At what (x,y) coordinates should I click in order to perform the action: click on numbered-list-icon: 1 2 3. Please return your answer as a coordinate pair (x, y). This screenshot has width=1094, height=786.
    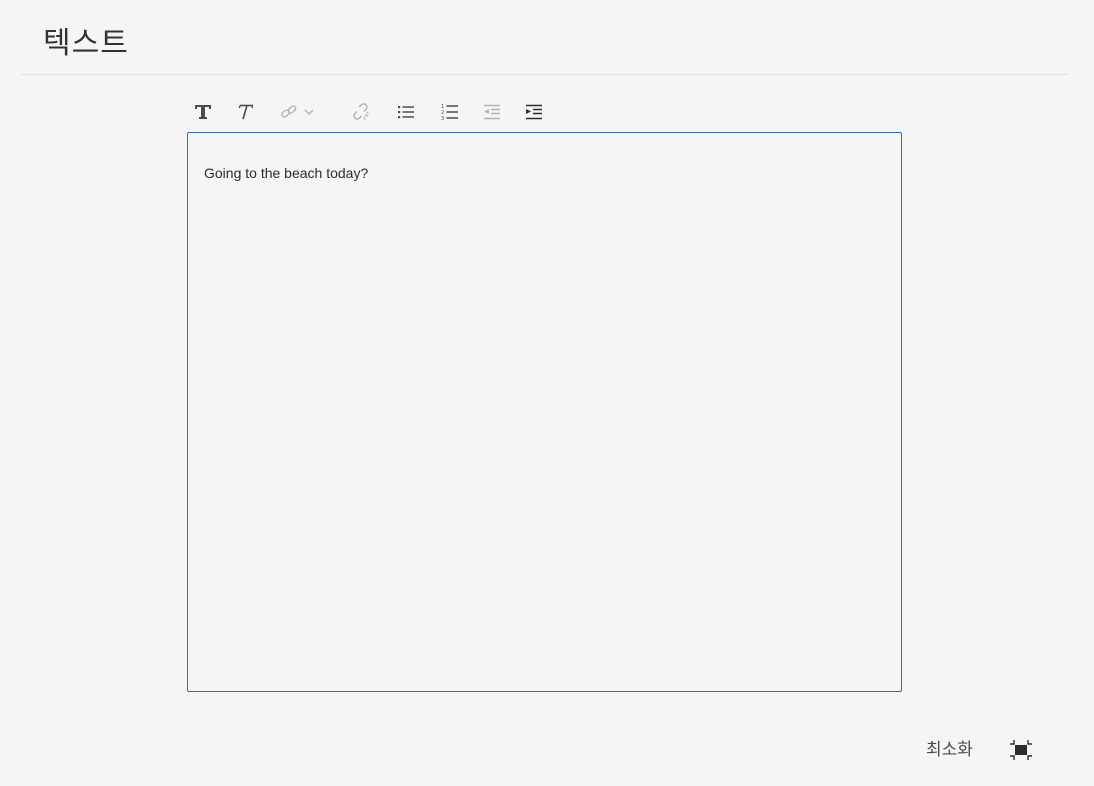
    Looking at the image, I should click on (450, 112).